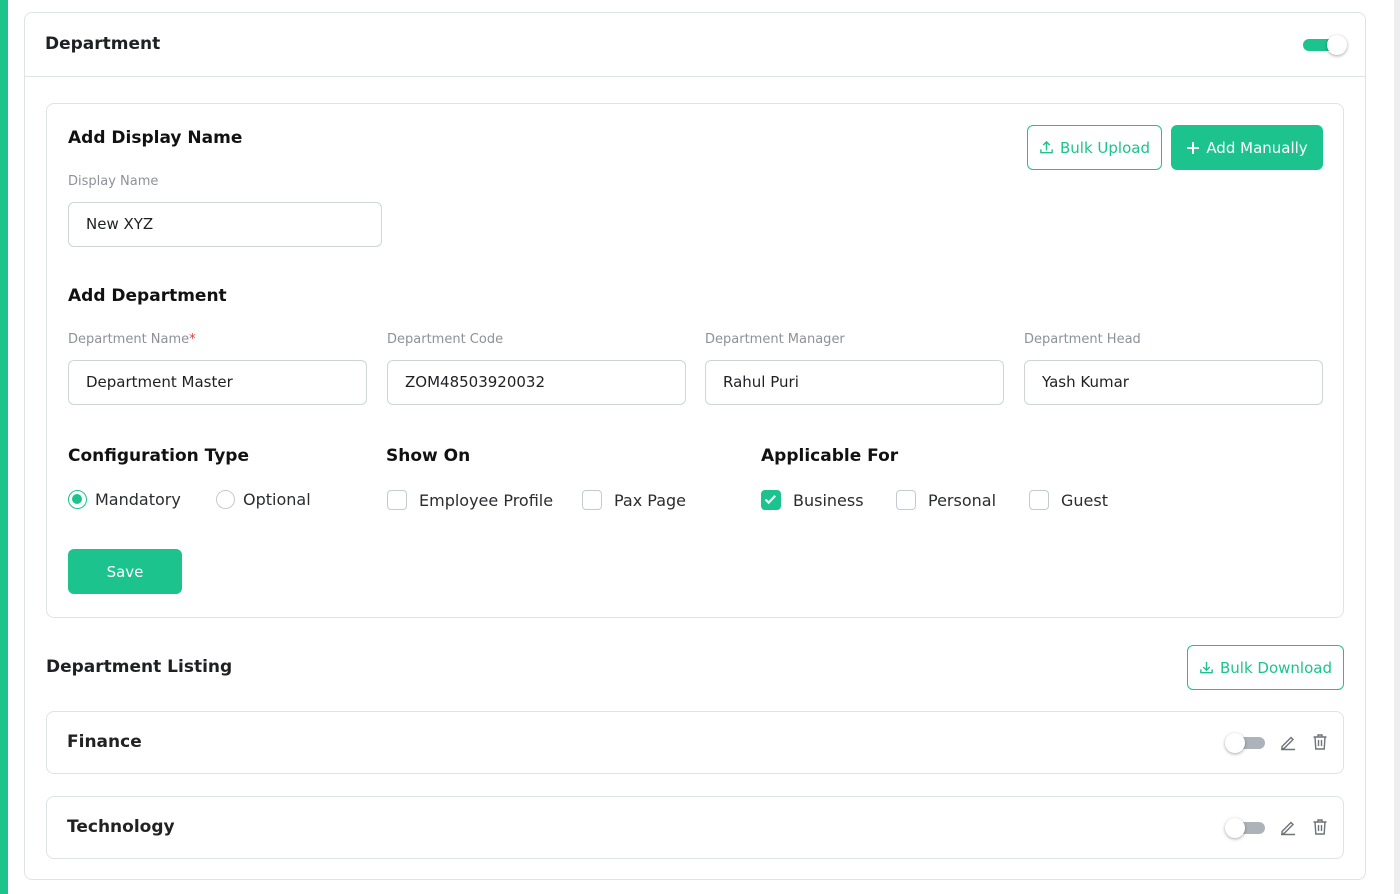  I want to click on checkbox-guest: Guest, so click(1068, 500).